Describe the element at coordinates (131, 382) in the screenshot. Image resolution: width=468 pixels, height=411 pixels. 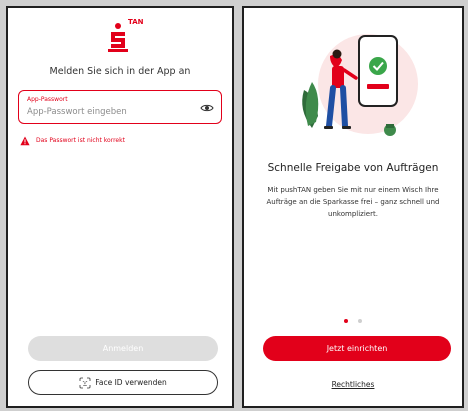
I see `faceid-button-label: Face ID verwenden` at that location.